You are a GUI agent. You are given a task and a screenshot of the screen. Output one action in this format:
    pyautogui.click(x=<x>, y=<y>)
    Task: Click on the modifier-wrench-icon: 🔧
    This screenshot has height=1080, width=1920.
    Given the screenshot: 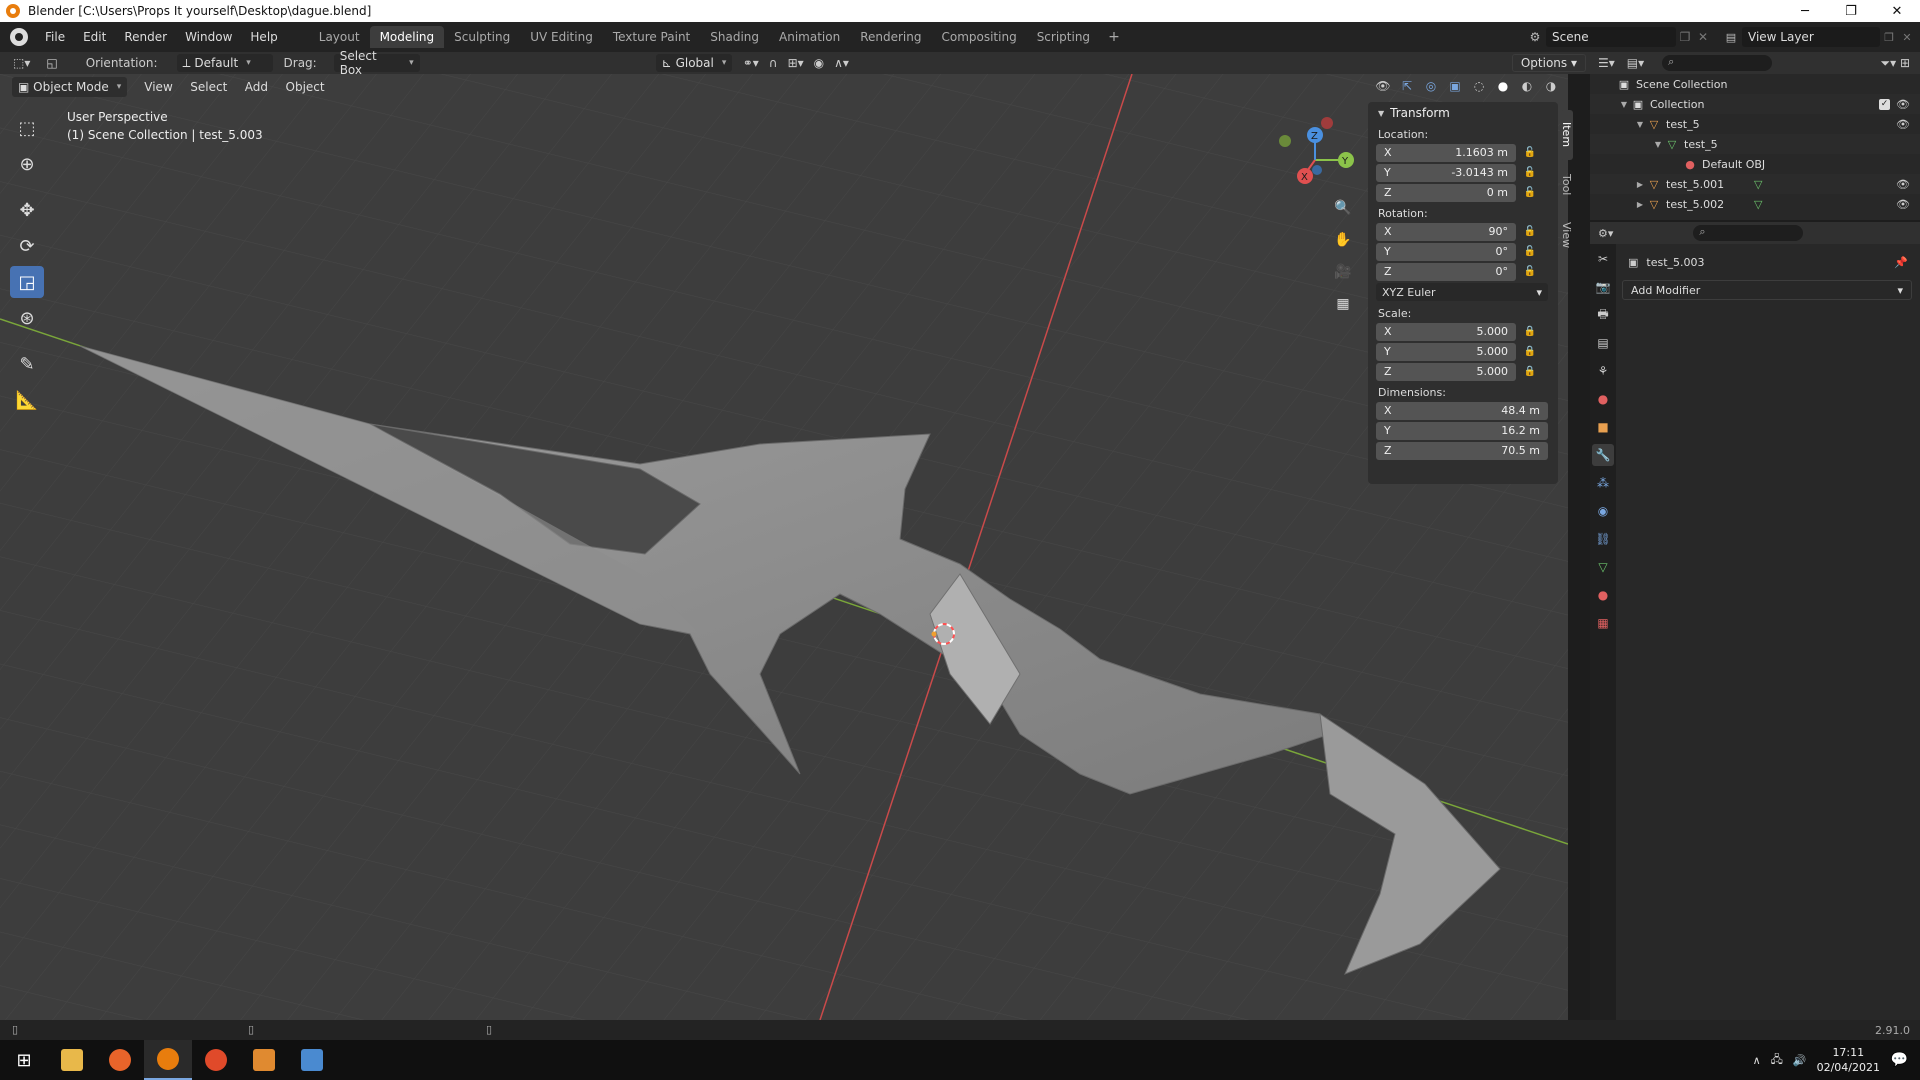 What is the action you would take?
    pyautogui.click(x=1603, y=455)
    